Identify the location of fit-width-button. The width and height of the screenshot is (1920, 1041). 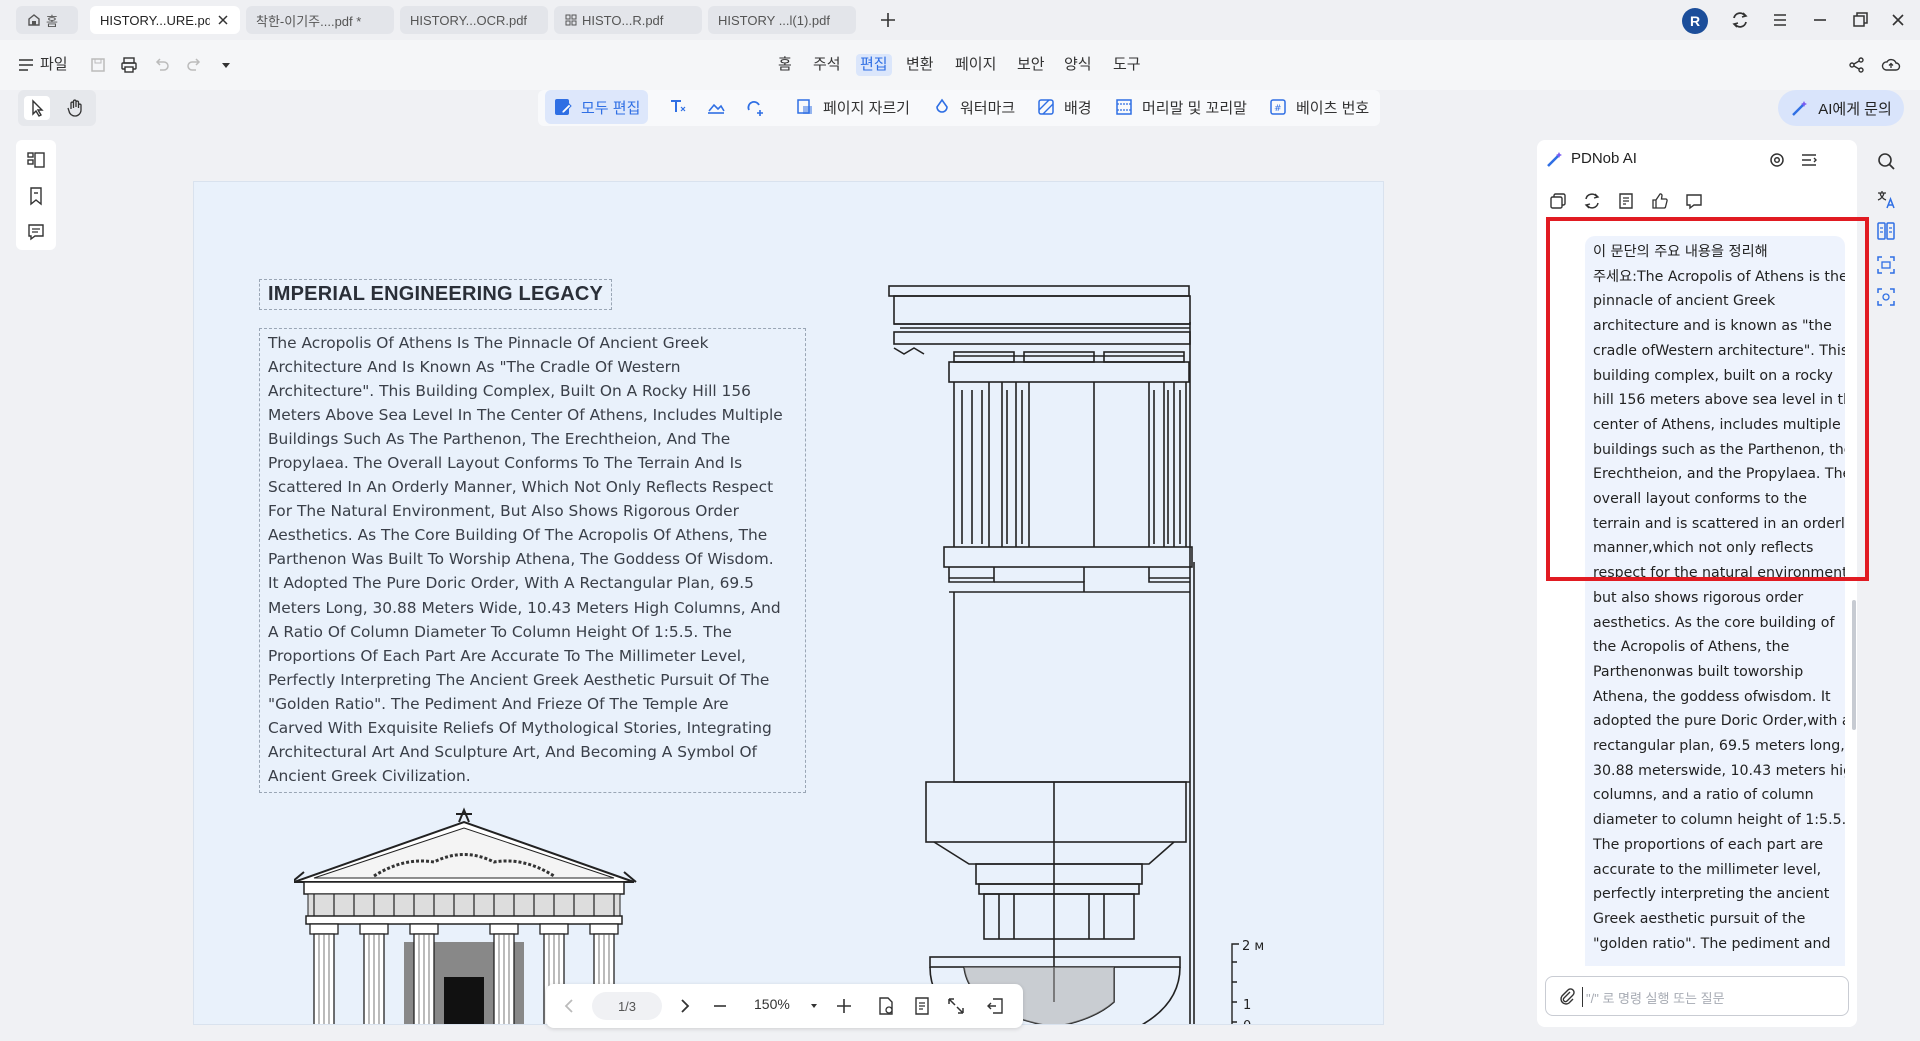
(922, 1006).